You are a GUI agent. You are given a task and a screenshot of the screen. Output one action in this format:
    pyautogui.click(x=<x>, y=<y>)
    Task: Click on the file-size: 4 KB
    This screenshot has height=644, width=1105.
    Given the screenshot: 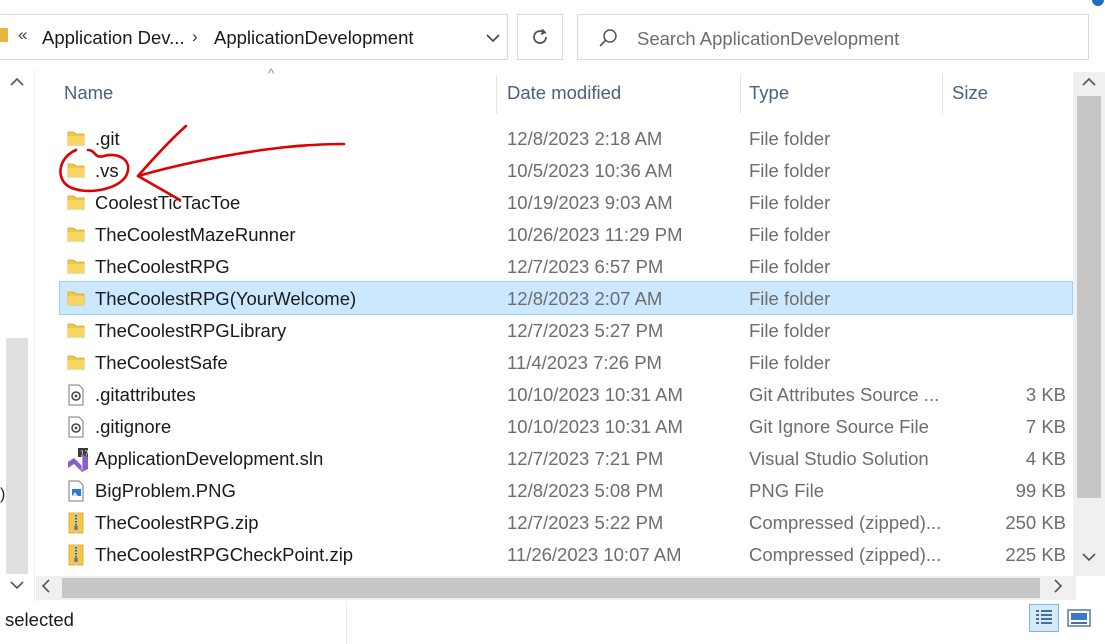 What is the action you would take?
    pyautogui.click(x=1045, y=458)
    